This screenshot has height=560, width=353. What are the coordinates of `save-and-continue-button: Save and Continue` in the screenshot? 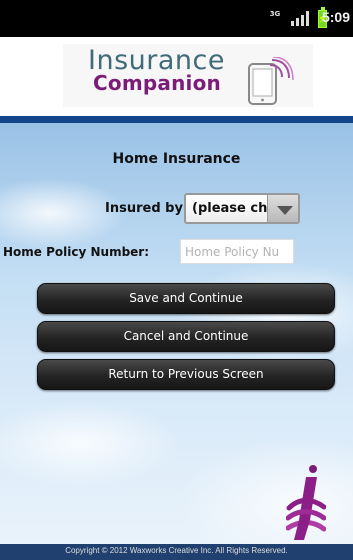 It's located at (186, 298).